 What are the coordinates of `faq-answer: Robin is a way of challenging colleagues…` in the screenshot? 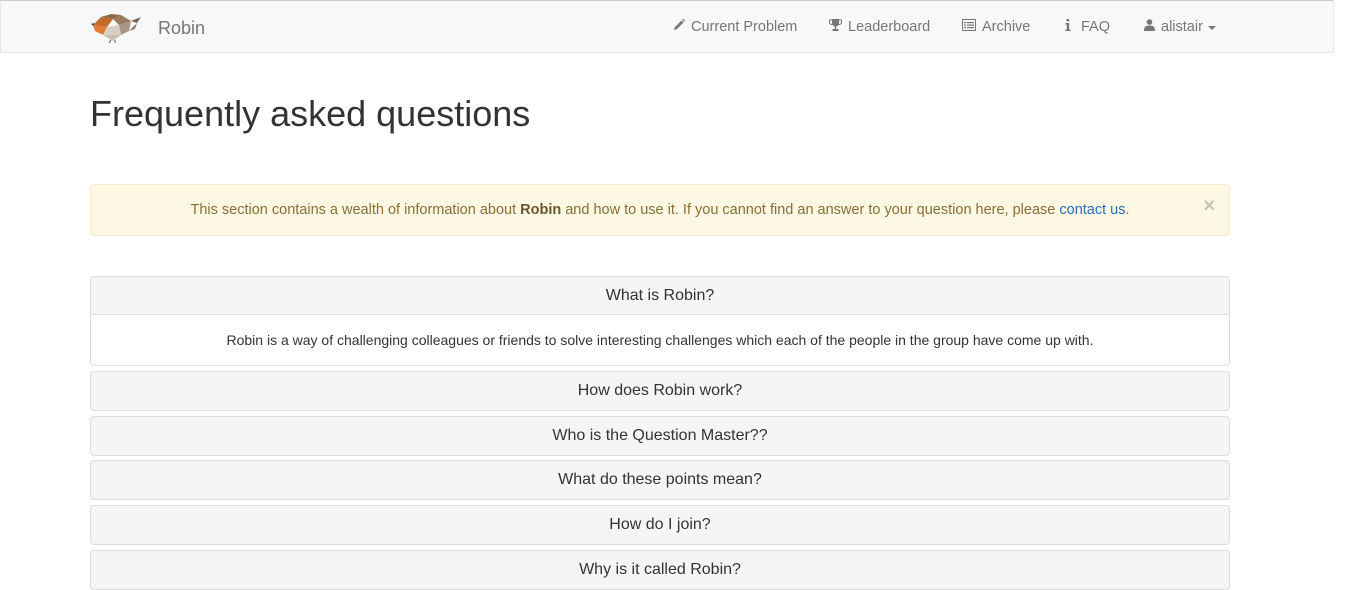 It's located at (660, 340).